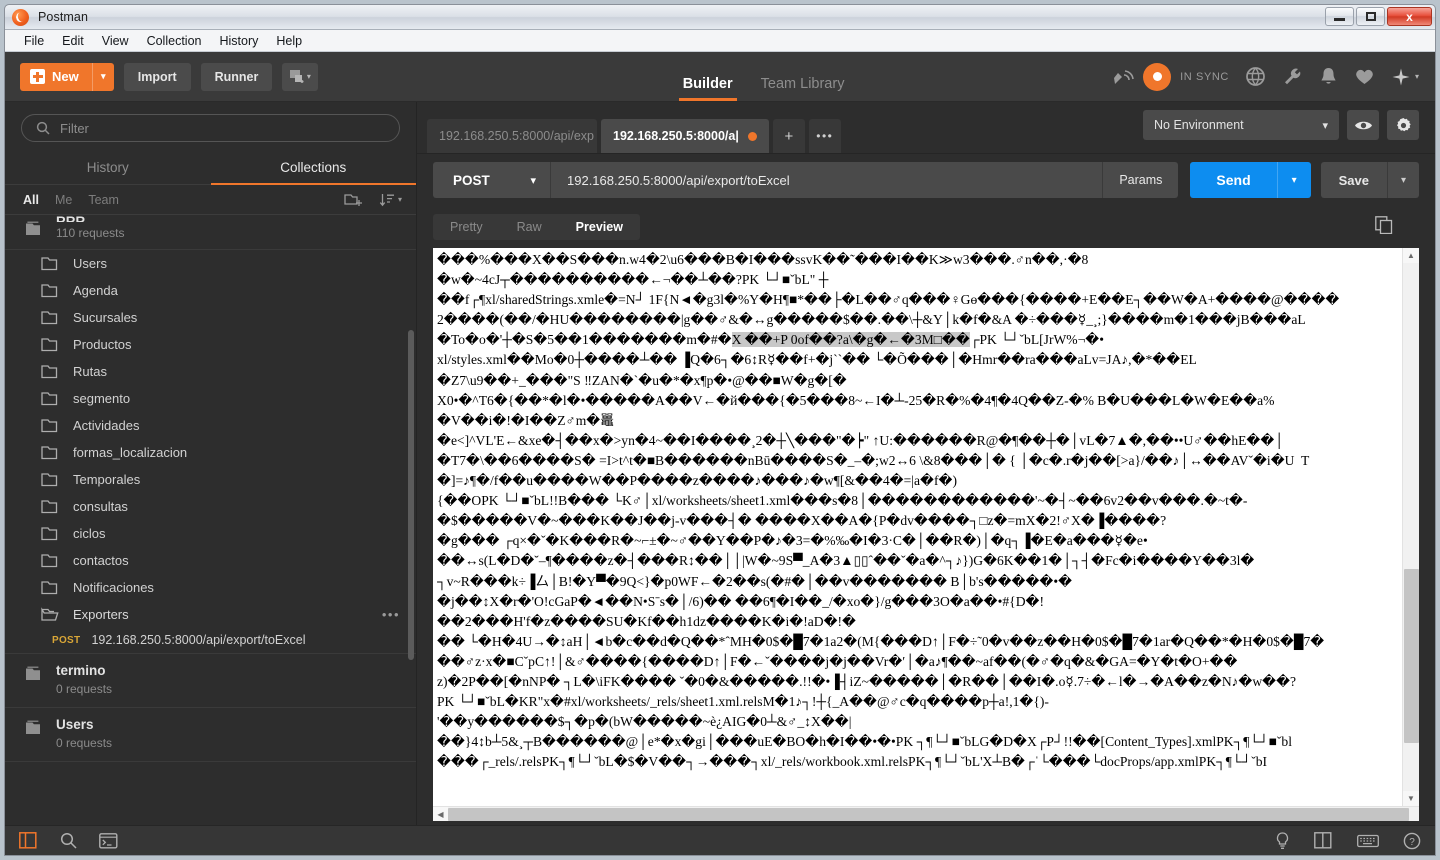 The height and width of the screenshot is (860, 1440). What do you see at coordinates (1403, 180) in the screenshot?
I see `save-options-caret-icon: ▾` at bounding box center [1403, 180].